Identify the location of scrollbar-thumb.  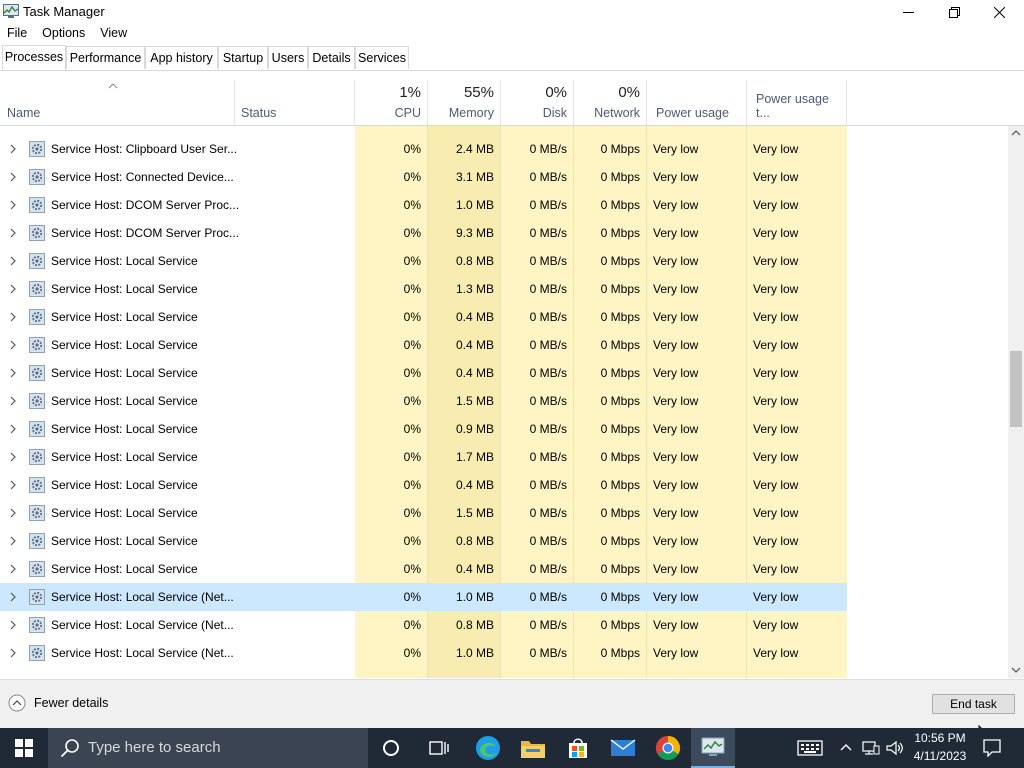
(1016, 389).